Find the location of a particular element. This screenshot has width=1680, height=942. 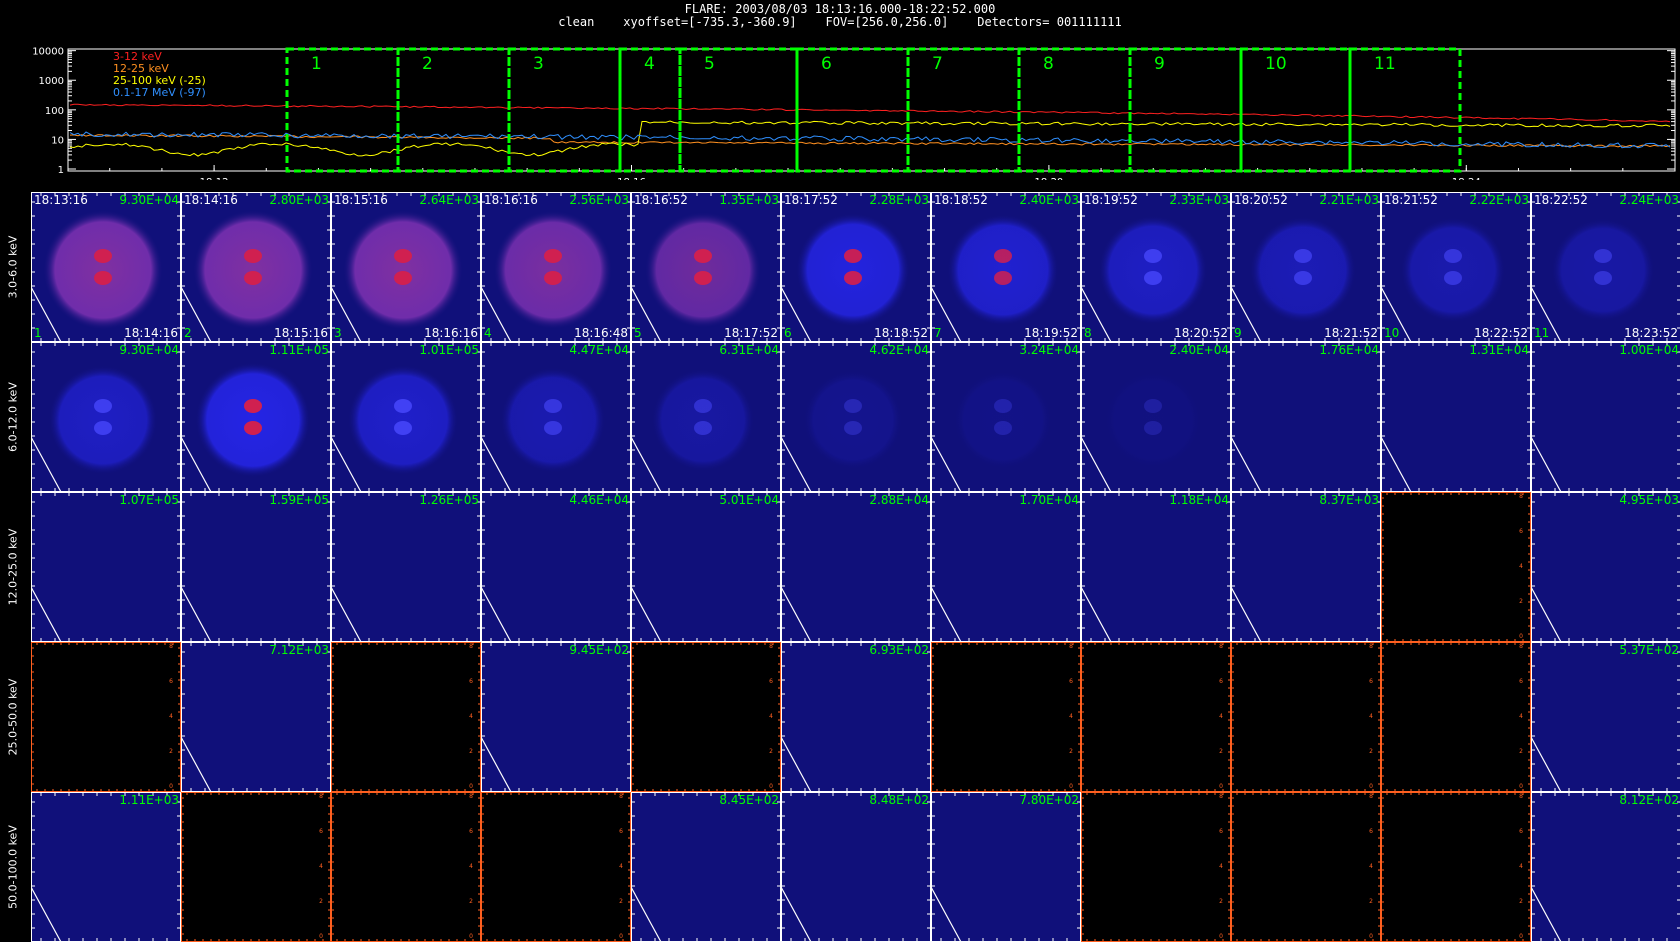

image-panel: 4.62E+04 is located at coordinates (856, 417).